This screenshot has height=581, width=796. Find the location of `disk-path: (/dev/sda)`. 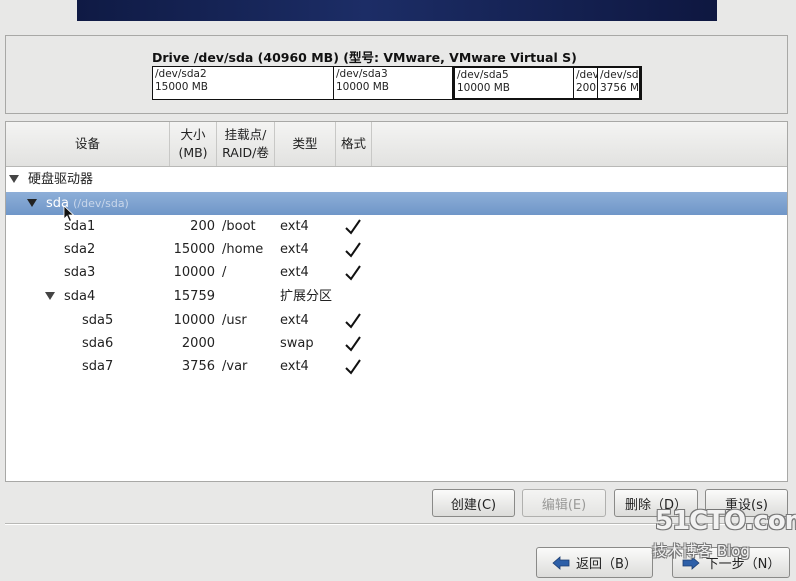

disk-path: (/dev/sda) is located at coordinates (101, 203).